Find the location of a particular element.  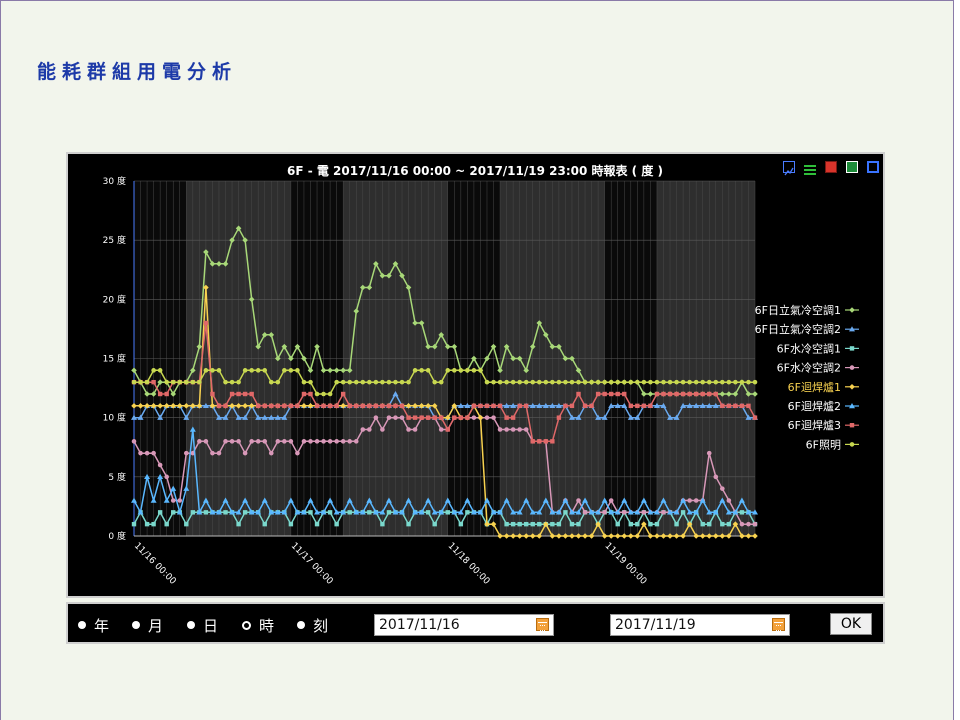

legend-label: 6F迴焊爐1 is located at coordinates (814, 387).